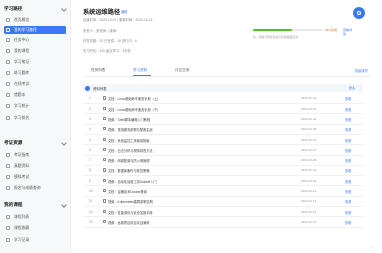  Describe the element at coordinates (223, 222) in the screenshot. I see `list-item: 13 视频：运维项目综合实战演练 2023-10-14 查看` at that location.